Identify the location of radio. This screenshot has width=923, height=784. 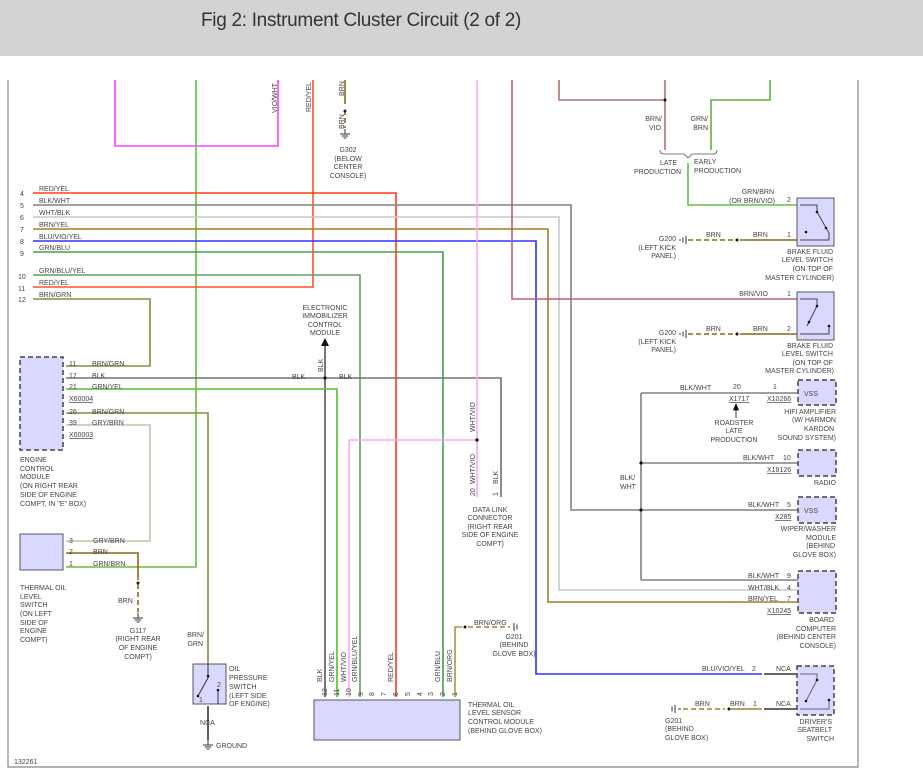
(817, 463).